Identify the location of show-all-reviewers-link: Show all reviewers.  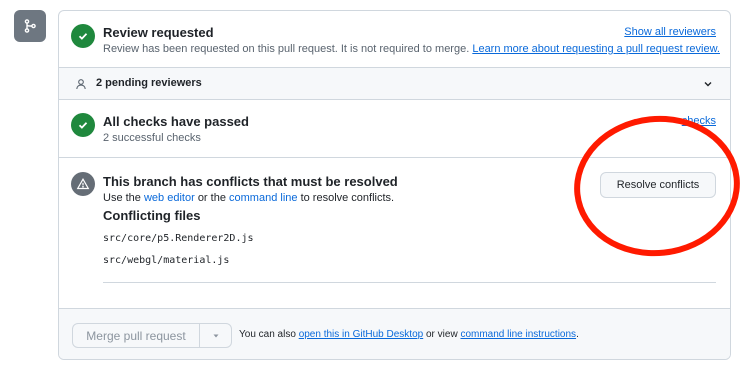
(670, 32).